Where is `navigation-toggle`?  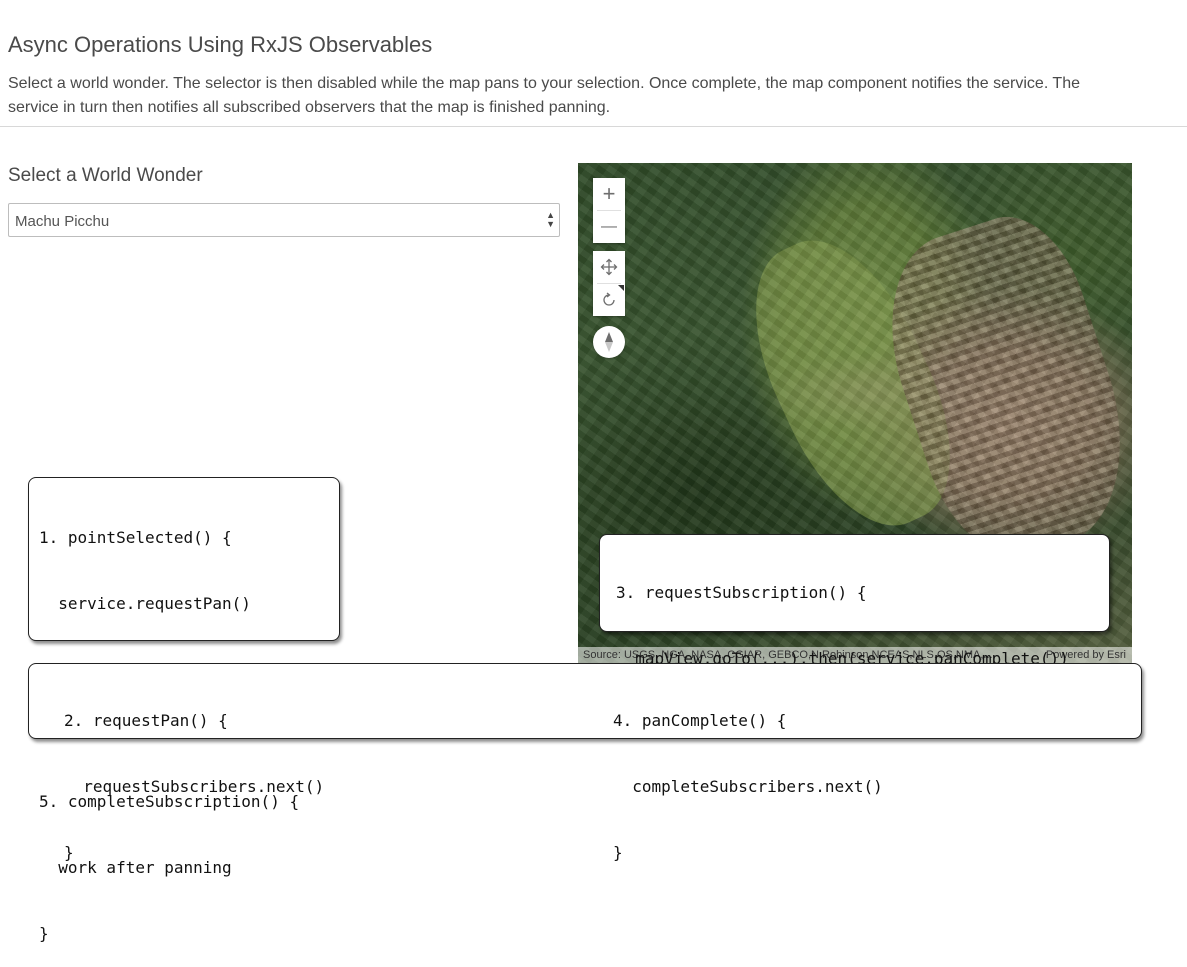 navigation-toggle is located at coordinates (609, 283).